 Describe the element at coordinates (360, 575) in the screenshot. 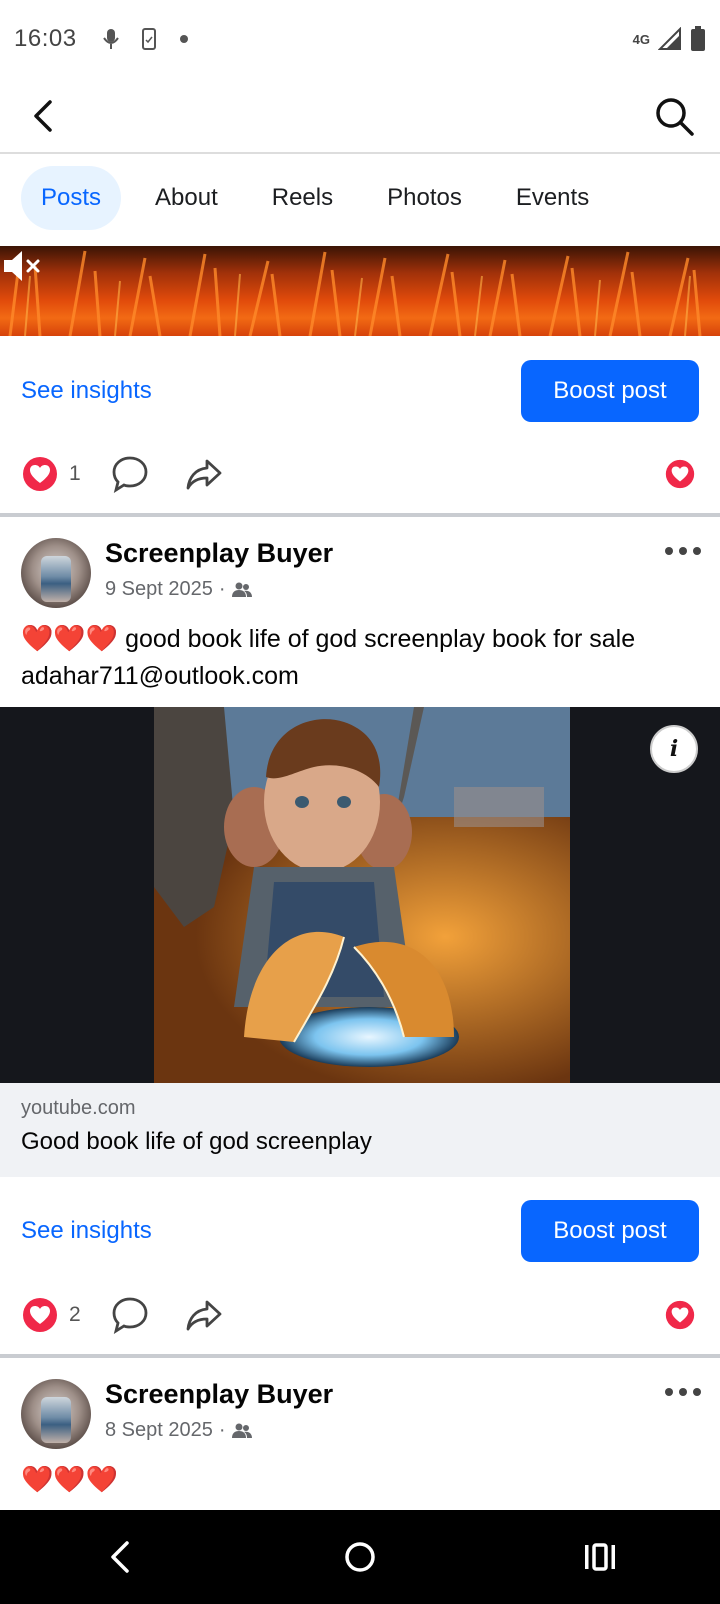

I see `post-header: Screenplay Buyer 9 Sept 2025 ·` at that location.